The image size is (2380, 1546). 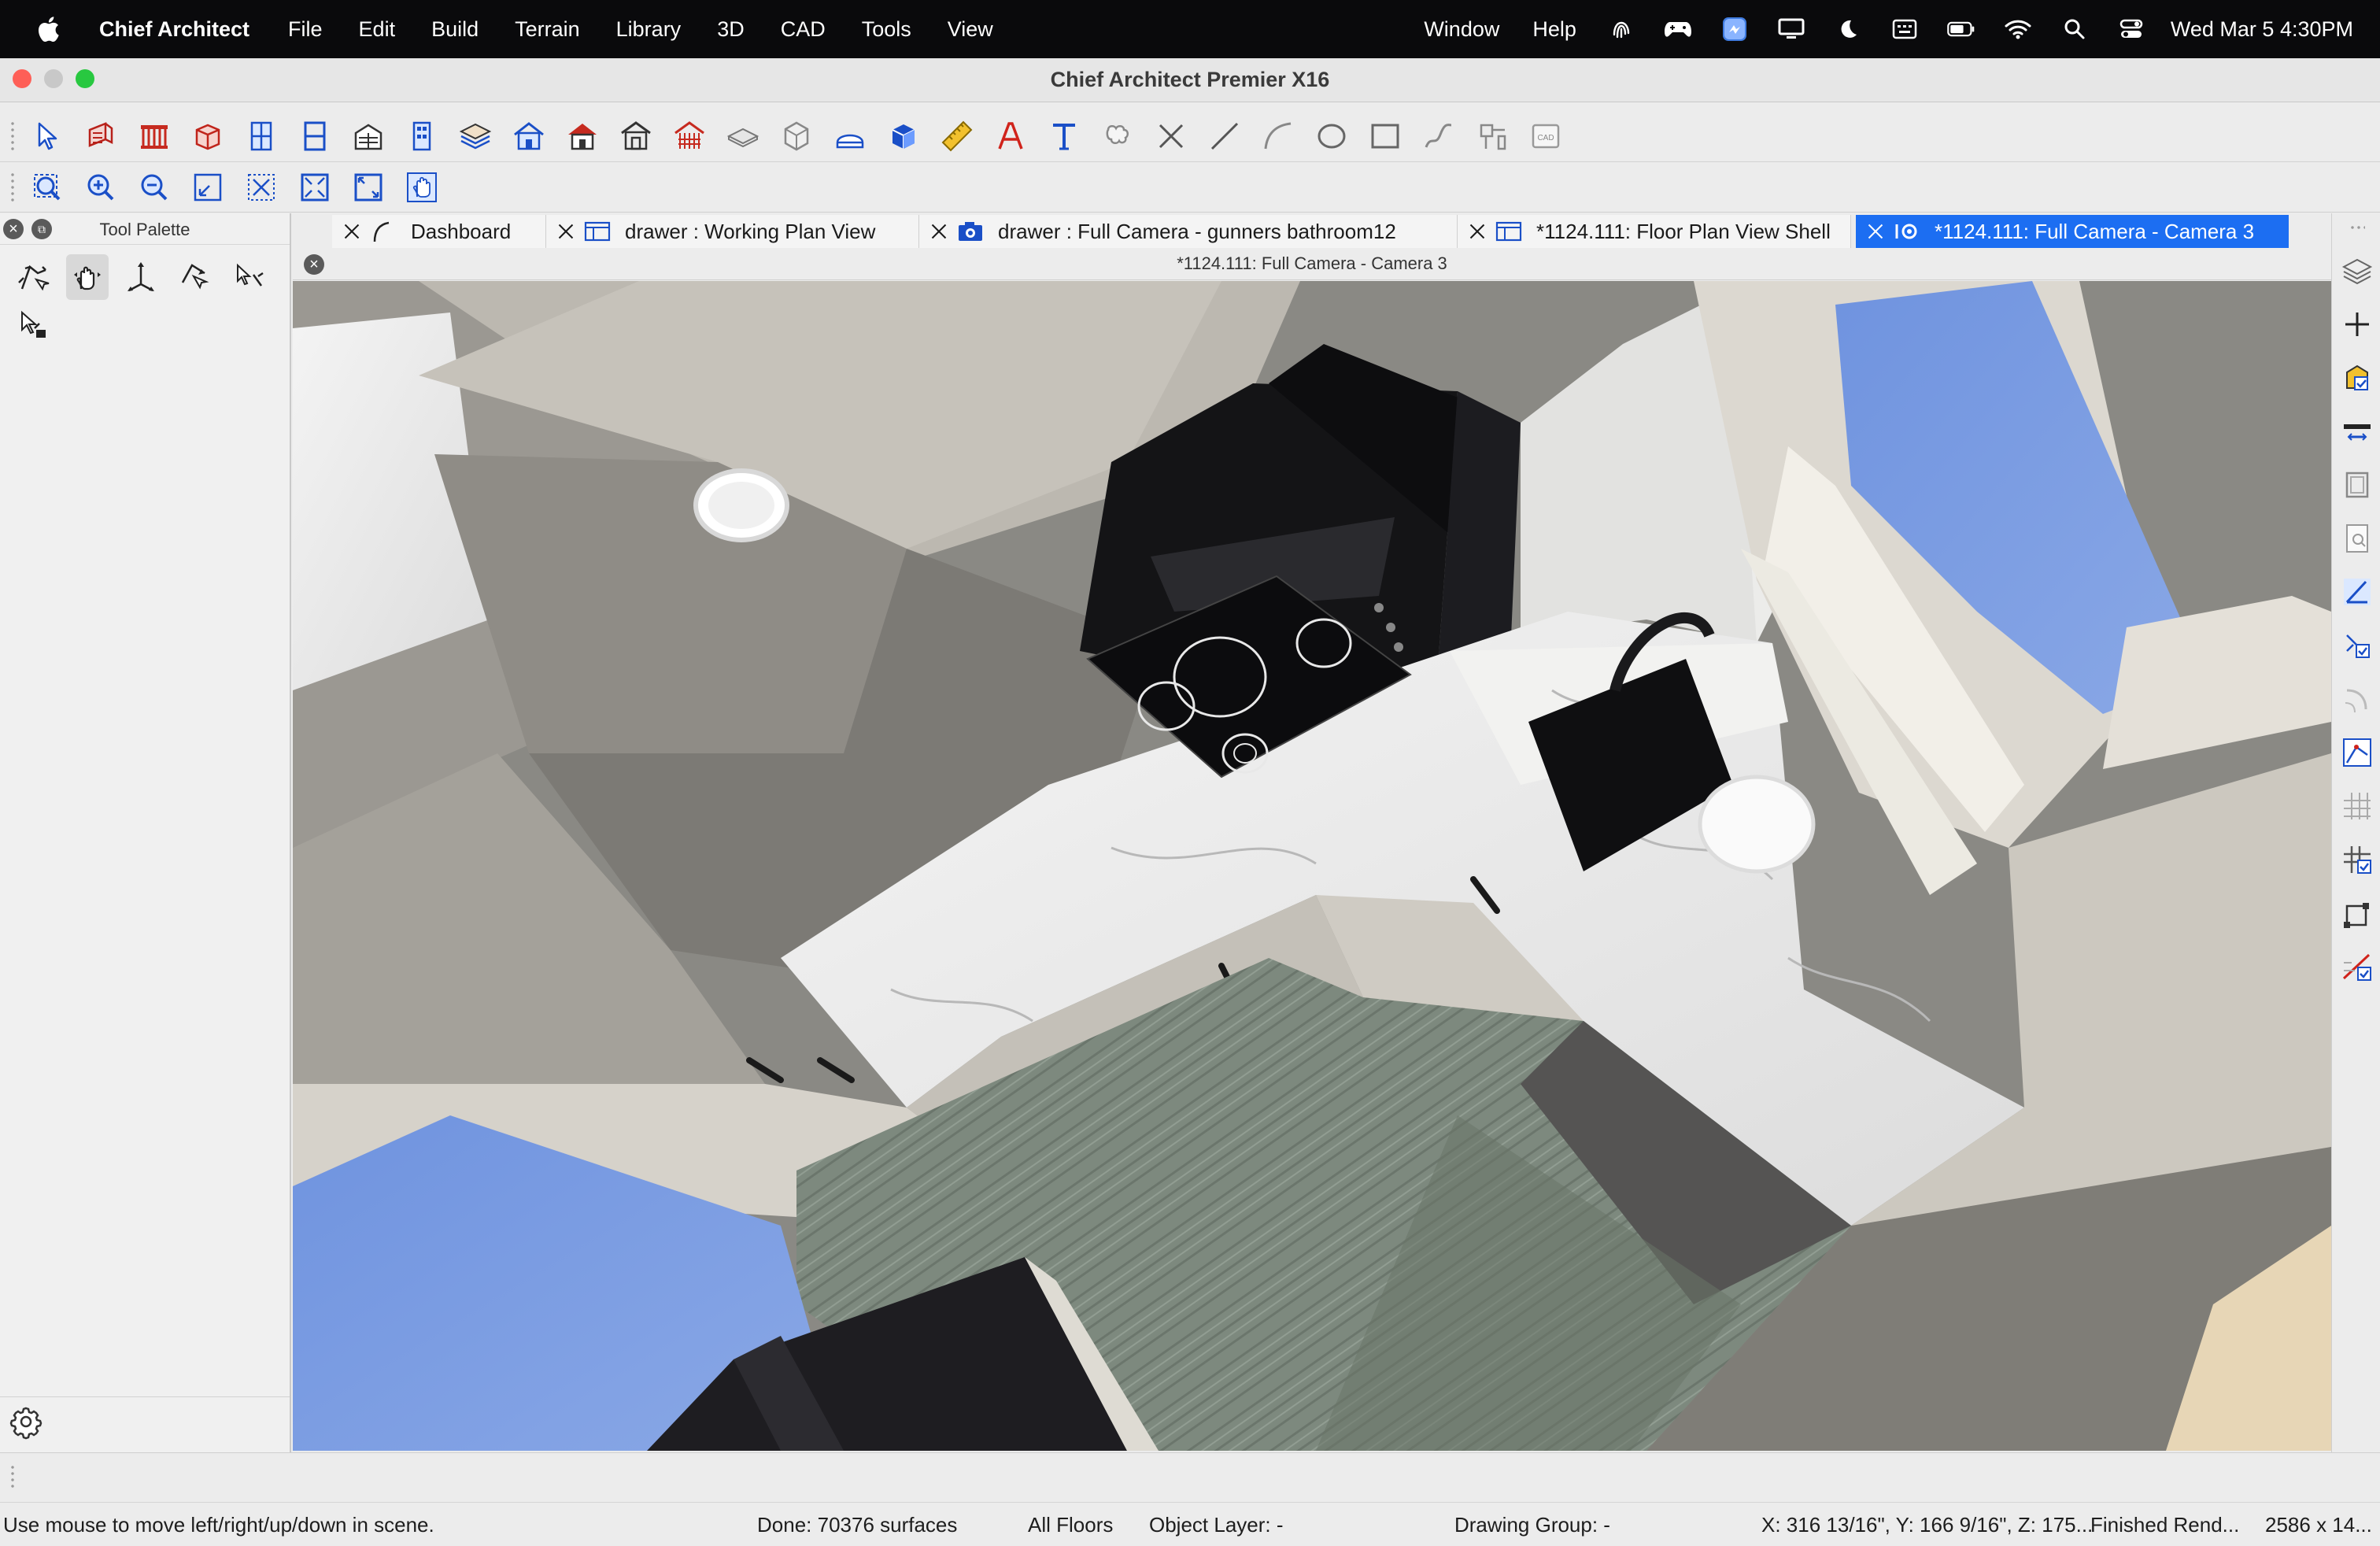 What do you see at coordinates (803, 29) in the screenshot?
I see `menu-cad: CAD` at bounding box center [803, 29].